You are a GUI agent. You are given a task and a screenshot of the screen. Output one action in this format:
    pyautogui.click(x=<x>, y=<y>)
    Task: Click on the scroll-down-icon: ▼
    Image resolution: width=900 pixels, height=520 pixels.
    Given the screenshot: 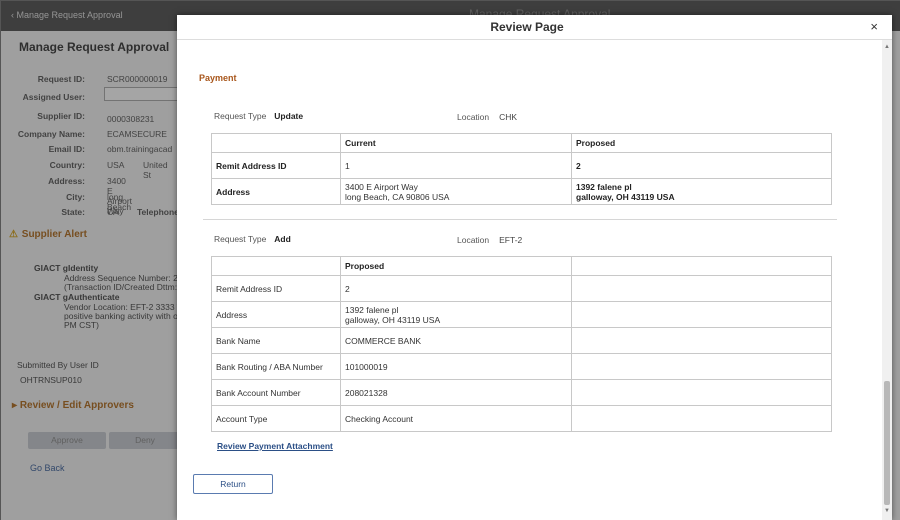 What is the action you would take?
    pyautogui.click(x=887, y=511)
    